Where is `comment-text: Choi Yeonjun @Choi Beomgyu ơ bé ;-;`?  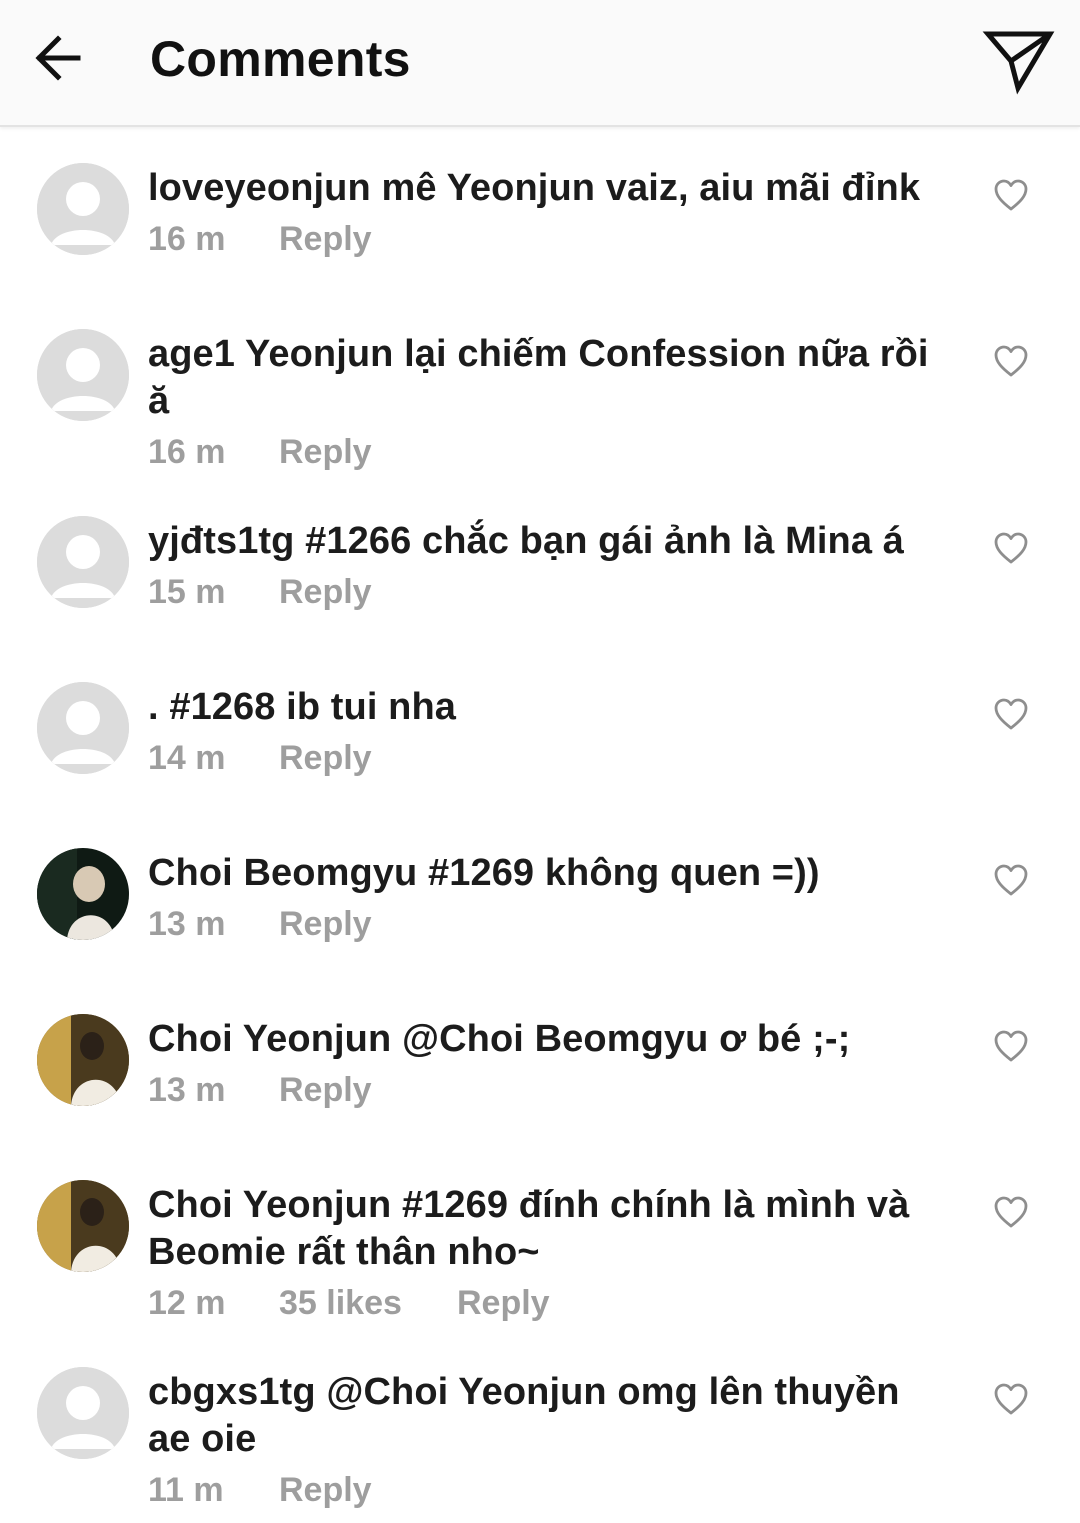 comment-text: Choi Yeonjun @Choi Beomgyu ơ bé ;-; is located at coordinates (548, 1039).